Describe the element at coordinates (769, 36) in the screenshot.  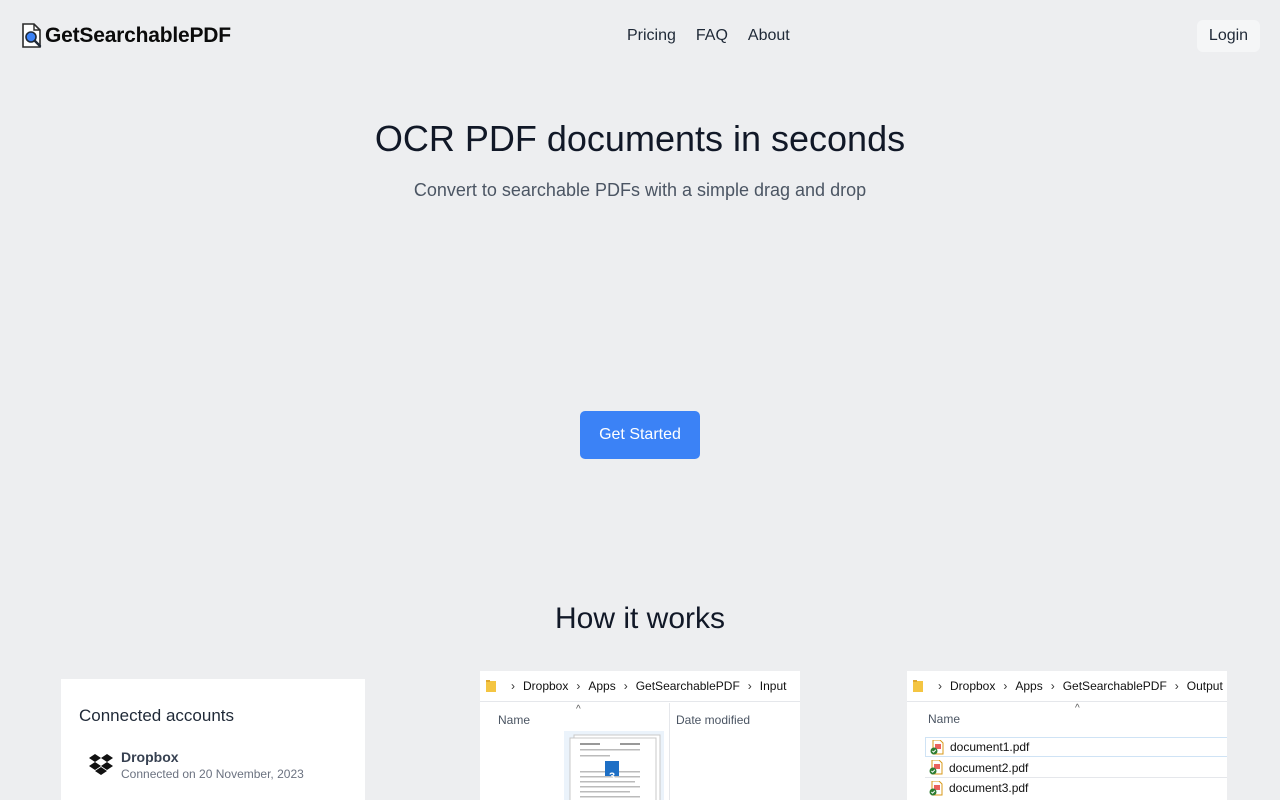
I see `nav-about-link: About` at that location.